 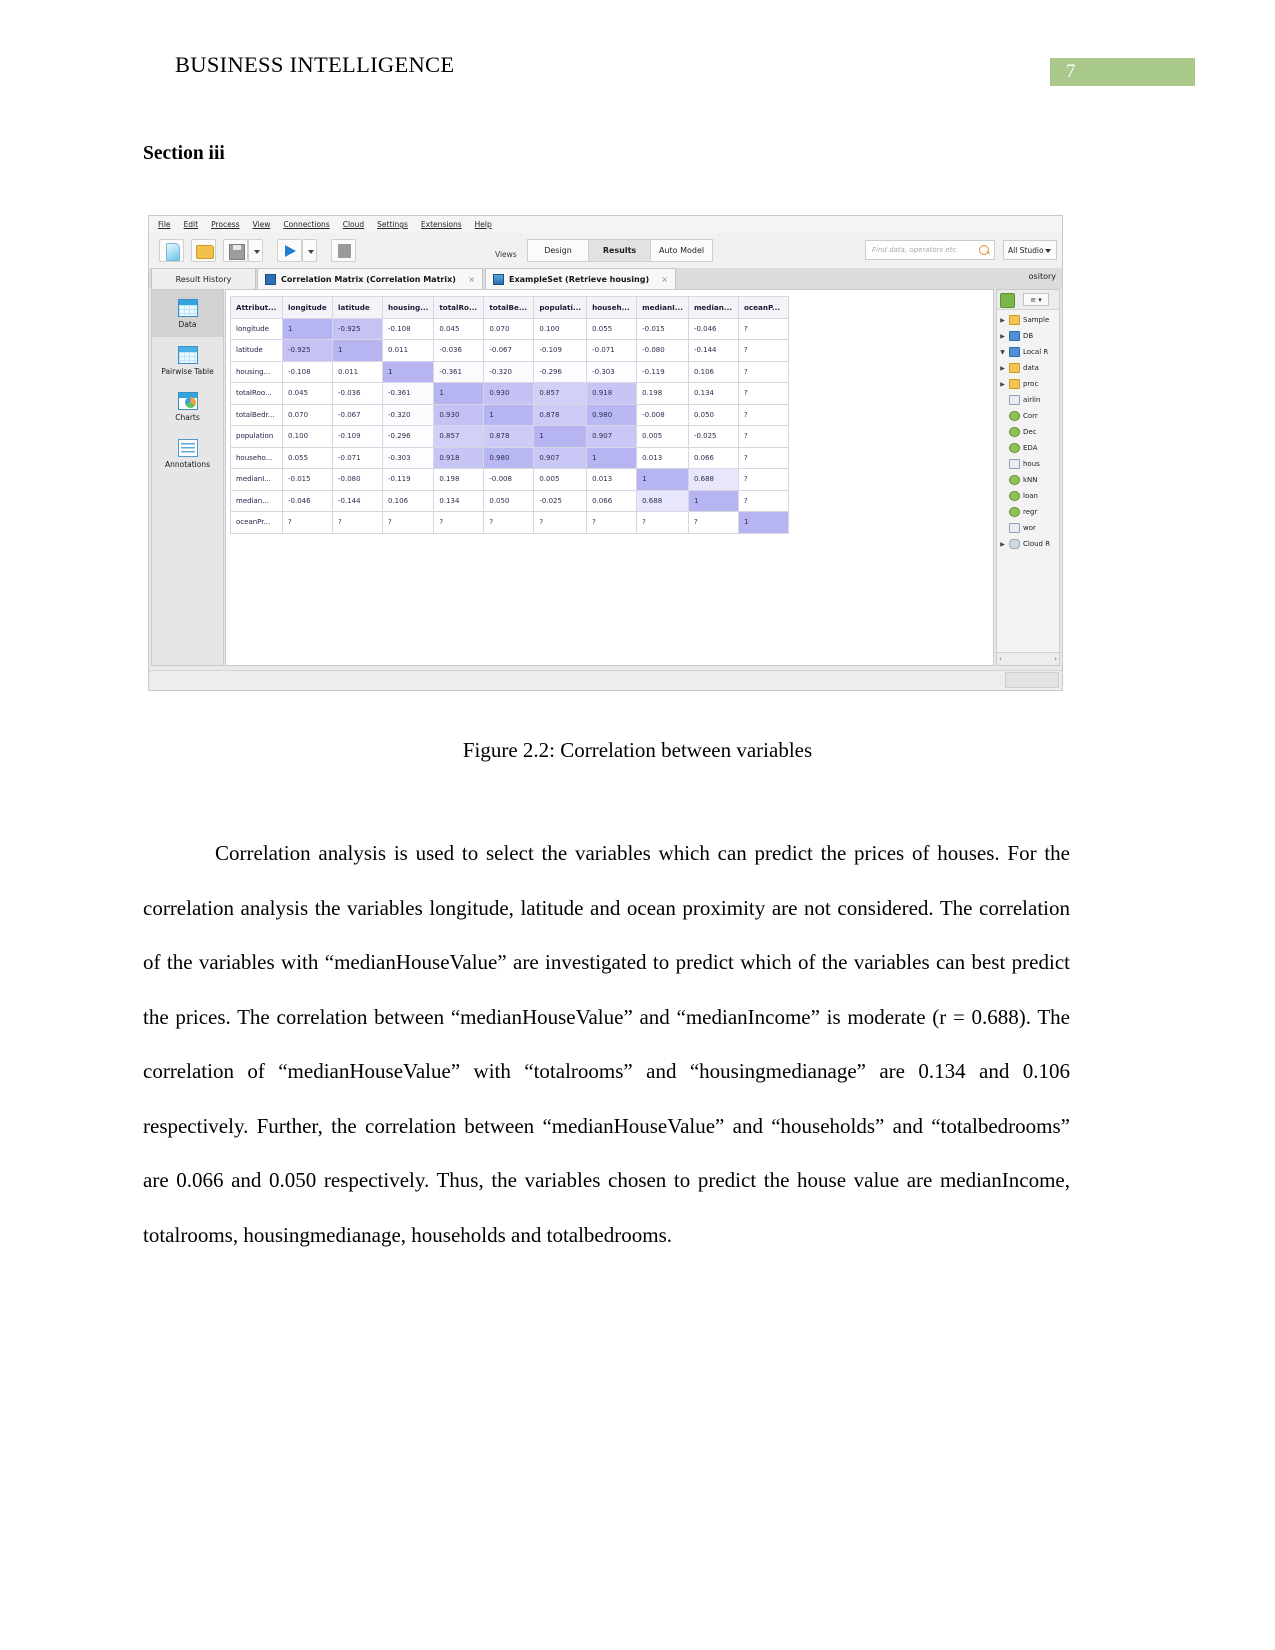 What do you see at coordinates (309, 250) in the screenshot?
I see `run-dropdown-button` at bounding box center [309, 250].